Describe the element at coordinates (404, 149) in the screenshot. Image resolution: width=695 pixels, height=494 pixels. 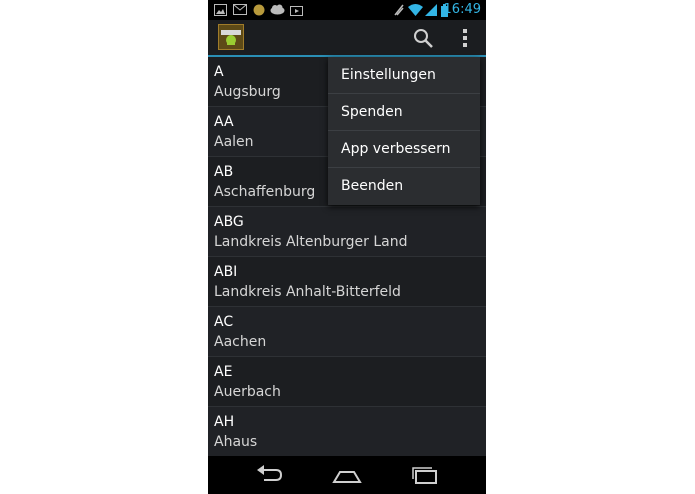
I see `menu-item-improve-app: App verbessern` at that location.